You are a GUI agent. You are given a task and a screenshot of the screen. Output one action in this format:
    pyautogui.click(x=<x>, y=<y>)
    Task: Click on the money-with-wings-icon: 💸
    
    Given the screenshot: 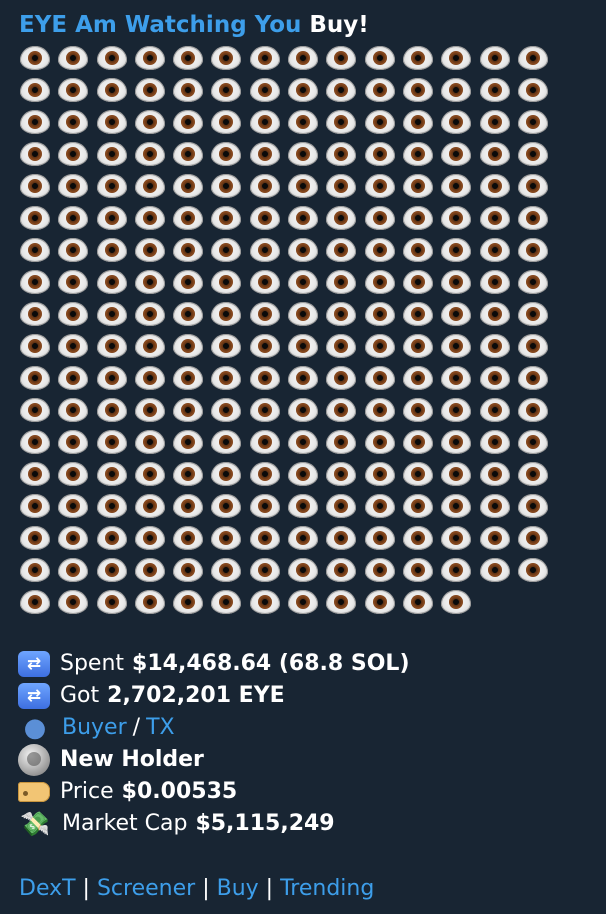 What is the action you would take?
    pyautogui.click(x=35, y=824)
    